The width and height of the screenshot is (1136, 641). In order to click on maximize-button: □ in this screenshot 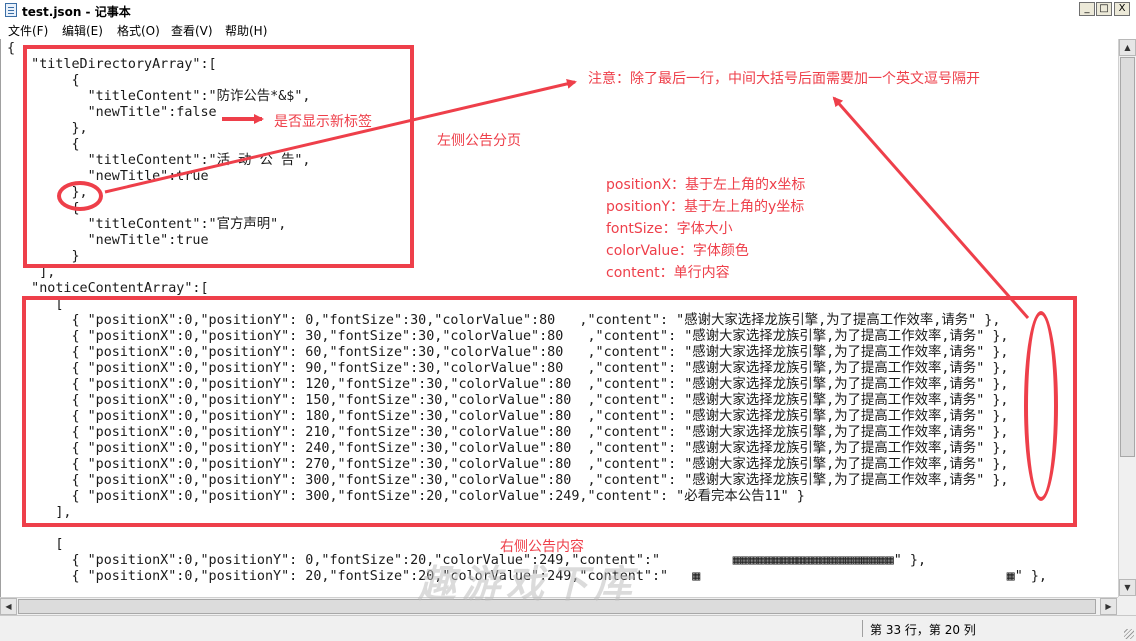, I will do `click(1104, 9)`.